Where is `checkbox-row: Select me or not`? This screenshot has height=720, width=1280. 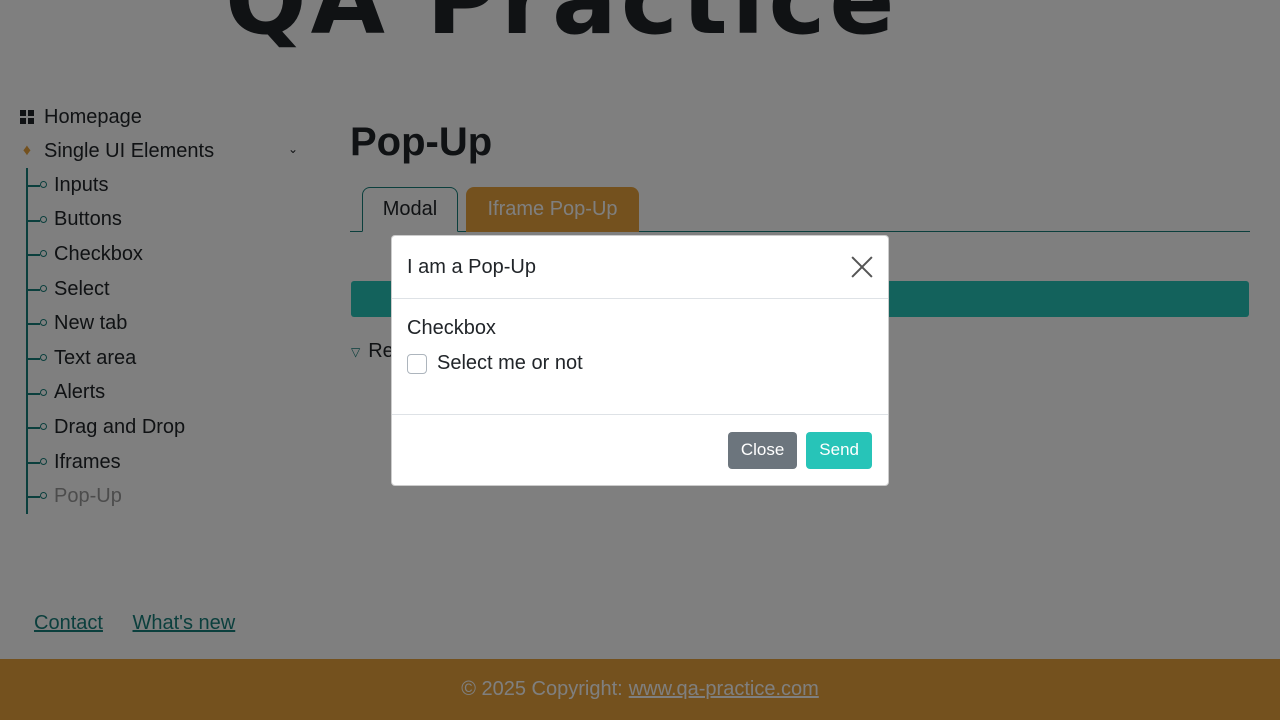 checkbox-row: Select me or not is located at coordinates (640, 363).